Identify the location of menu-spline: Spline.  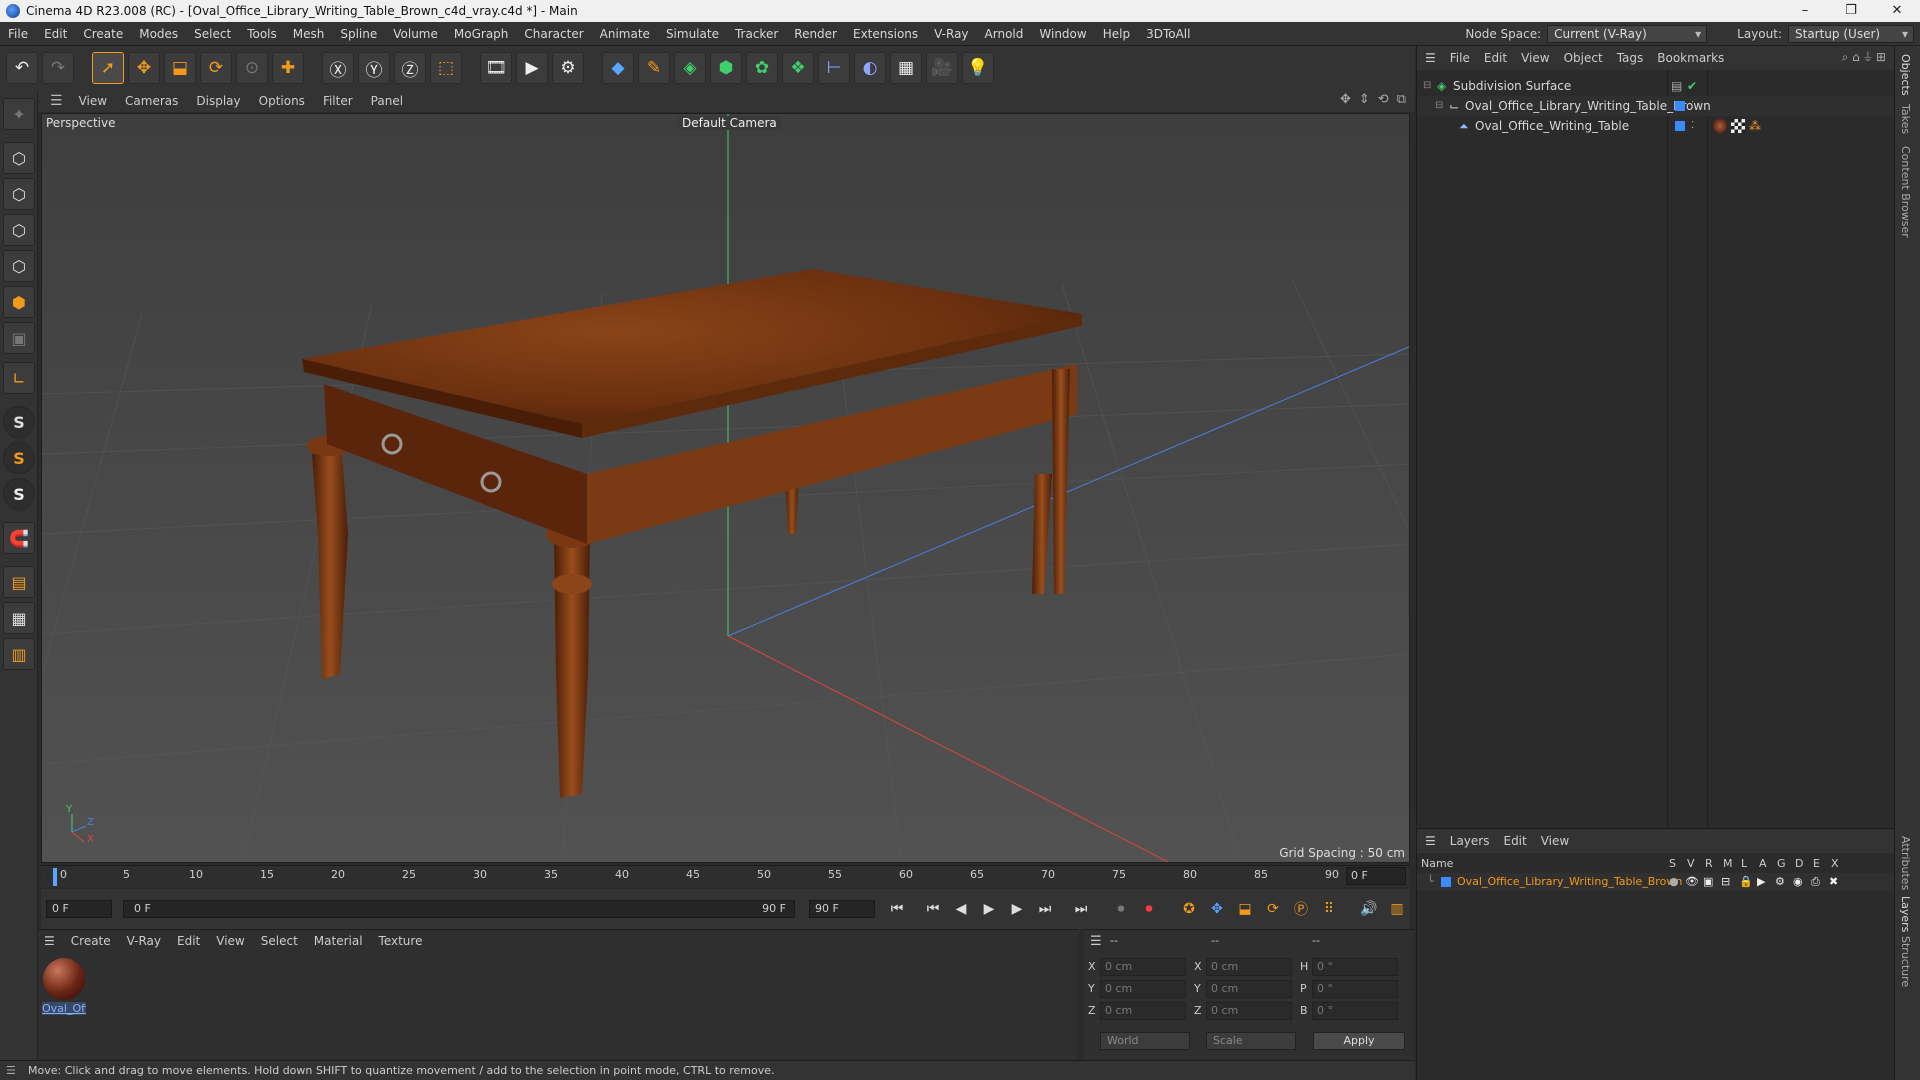
(358, 34).